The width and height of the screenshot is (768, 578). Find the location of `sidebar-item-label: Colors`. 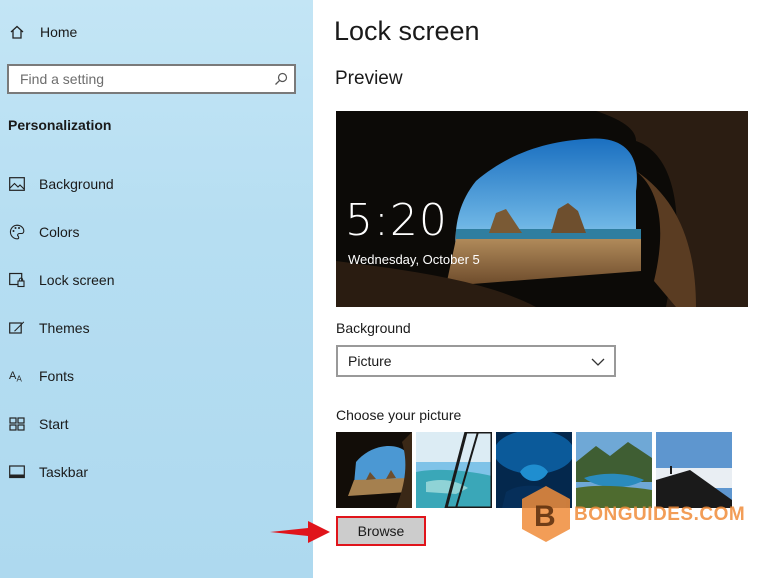

sidebar-item-label: Colors is located at coordinates (59, 232).